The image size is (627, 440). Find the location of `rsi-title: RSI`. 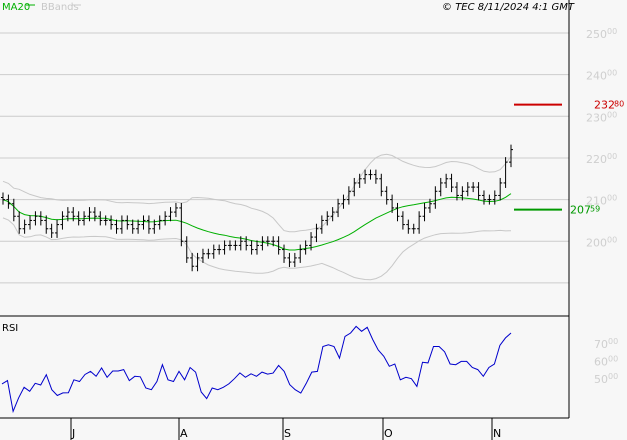

rsi-title: RSI is located at coordinates (10, 328).